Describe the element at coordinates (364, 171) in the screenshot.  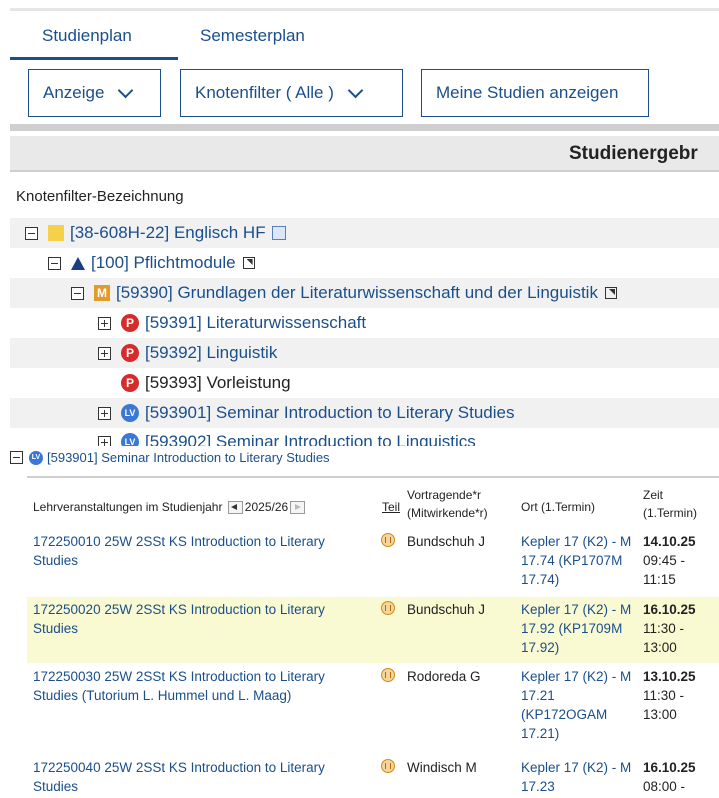
I see `results-header-rule` at that location.